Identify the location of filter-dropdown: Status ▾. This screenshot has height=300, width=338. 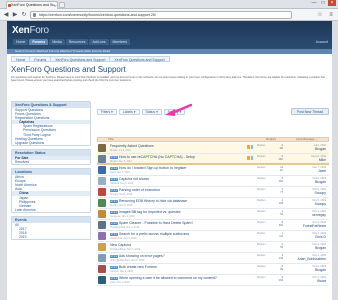
(151, 112).